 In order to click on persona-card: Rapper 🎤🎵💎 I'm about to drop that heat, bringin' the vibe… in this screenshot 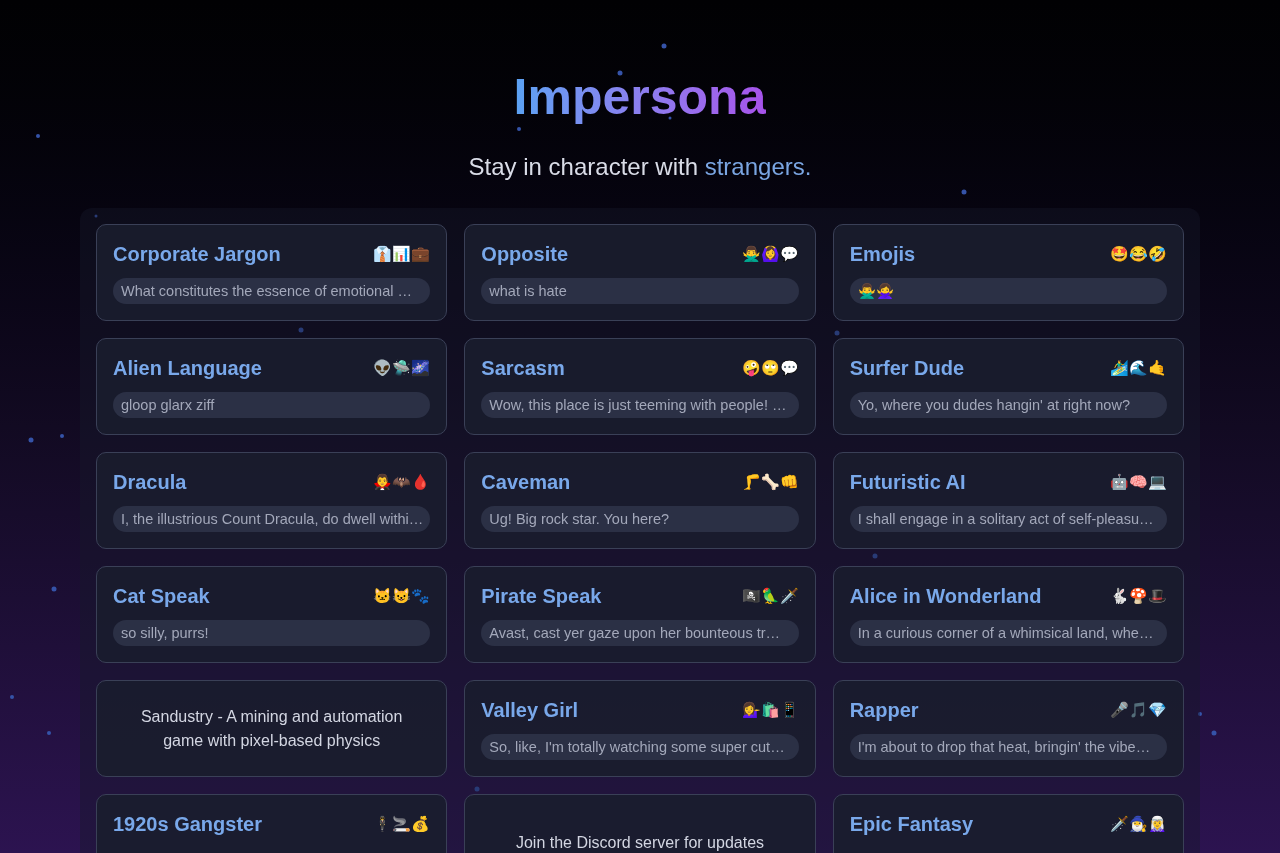, I will do `click(1008, 728)`.